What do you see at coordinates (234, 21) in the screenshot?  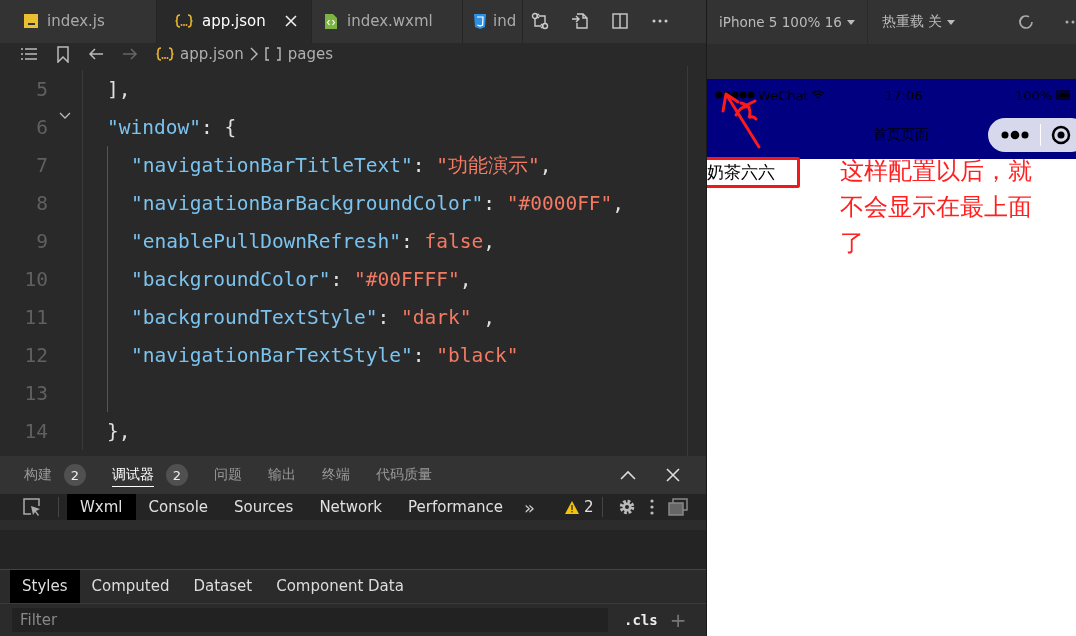 I see `editor-tab: app.json` at bounding box center [234, 21].